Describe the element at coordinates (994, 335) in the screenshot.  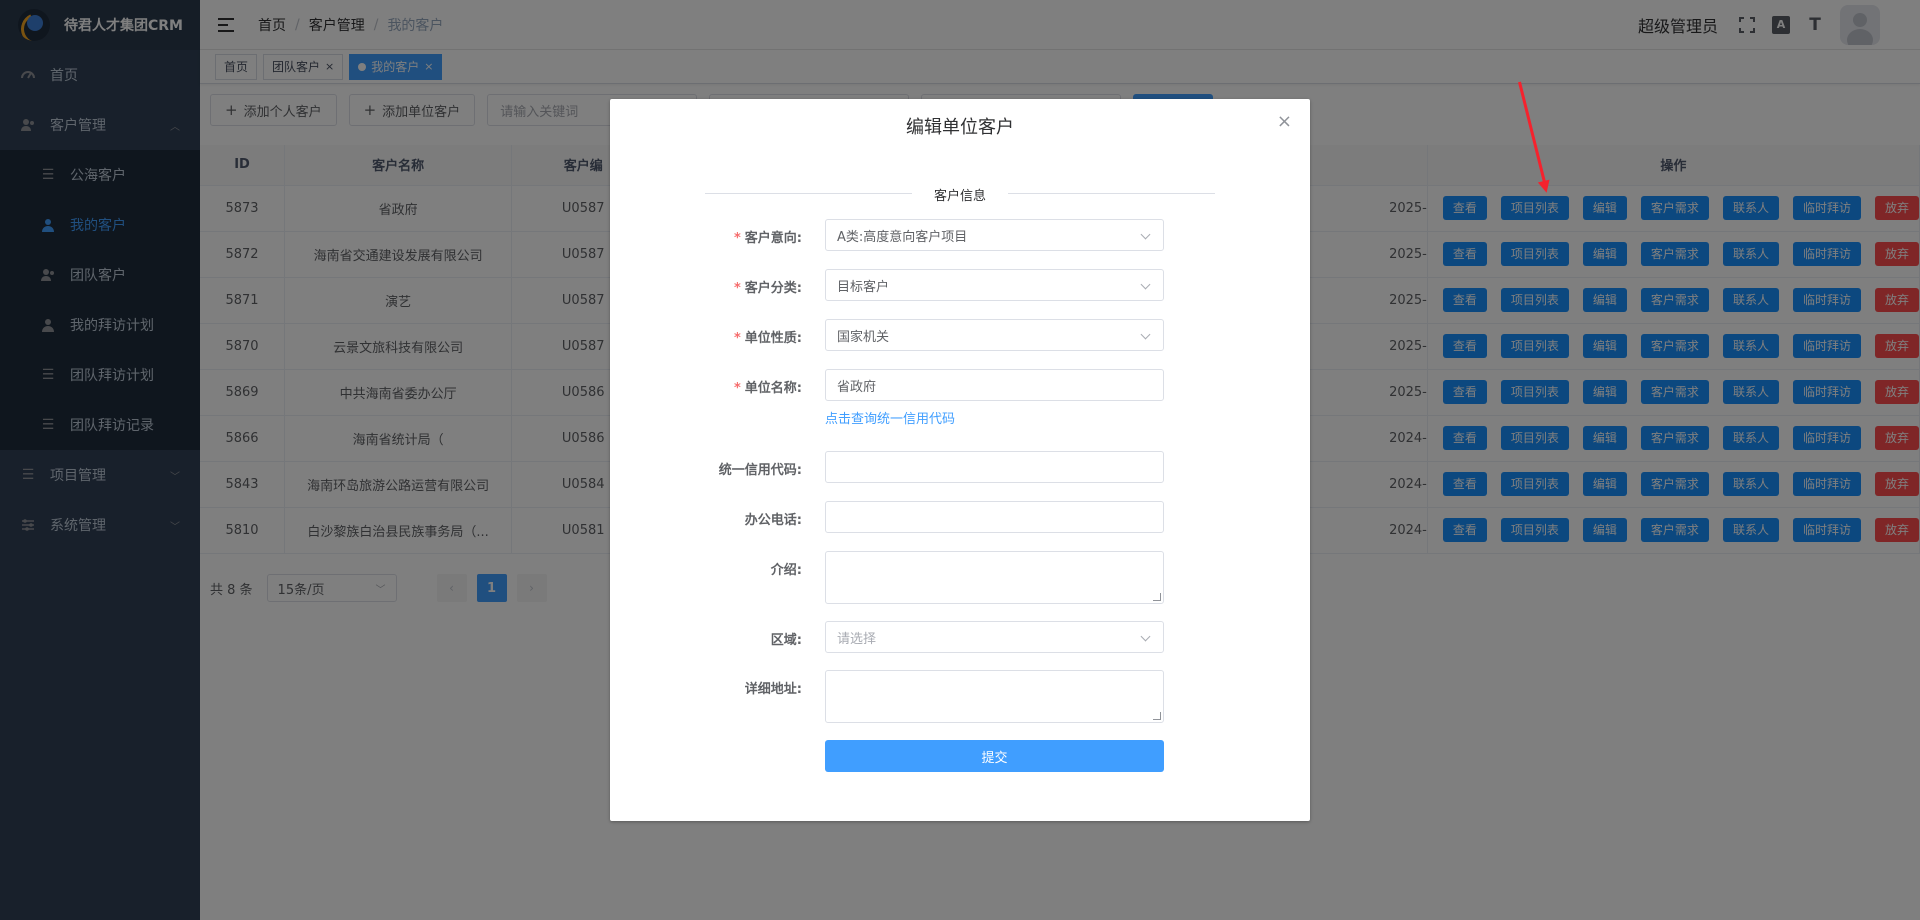
I see `unit-nature-select: 国家机关` at that location.